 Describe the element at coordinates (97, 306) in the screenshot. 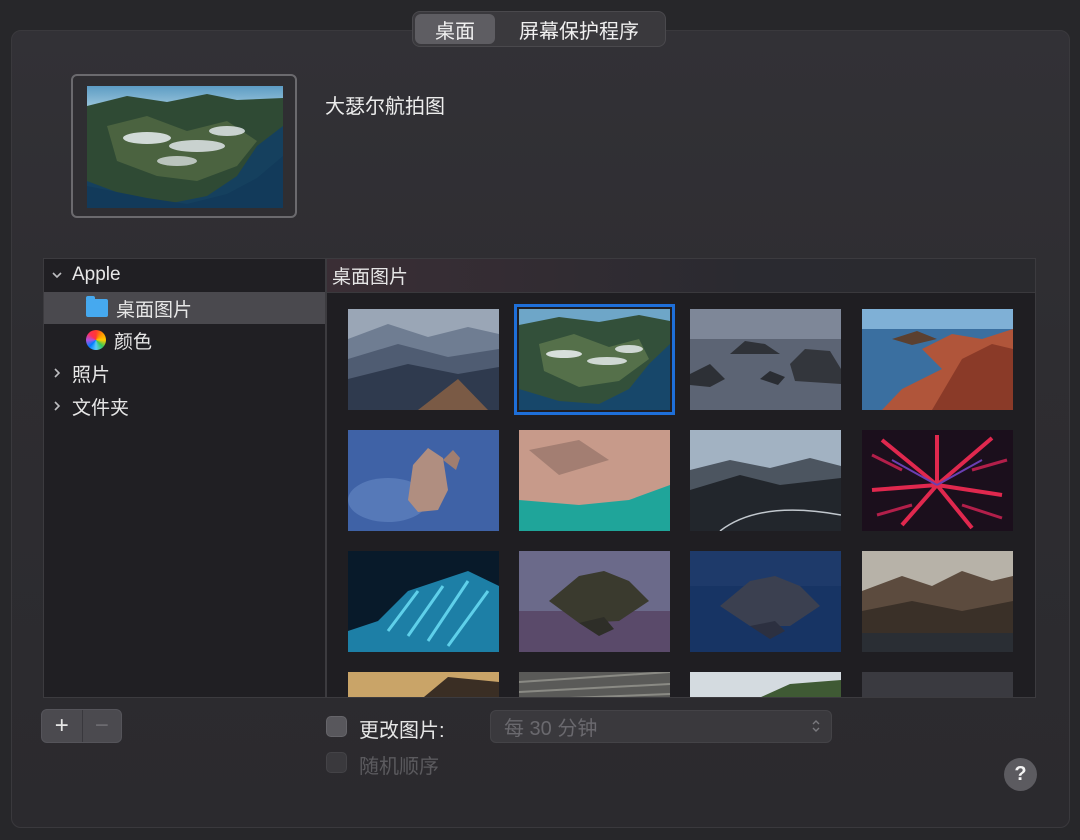

I see `folder-icon` at that location.